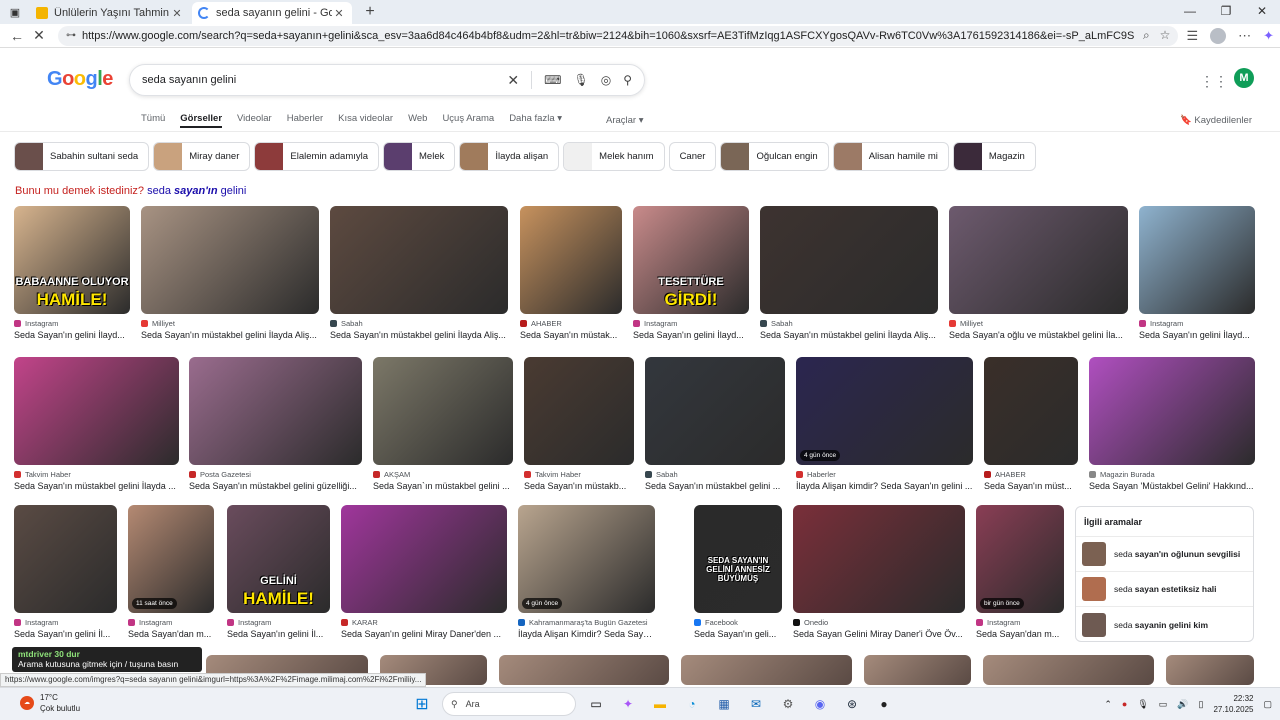 The image size is (1280, 720). Describe the element at coordinates (15, 12) in the screenshot. I see `tab-actions-icon: ▣` at that location.